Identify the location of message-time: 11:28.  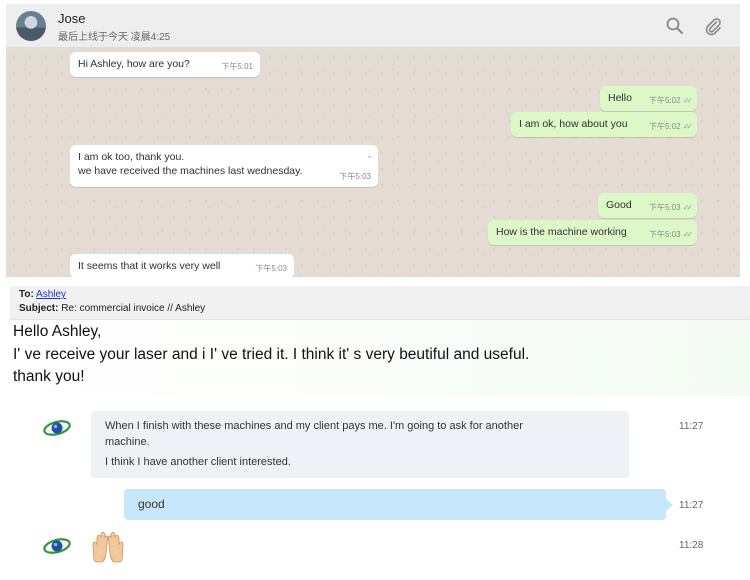
(691, 545).